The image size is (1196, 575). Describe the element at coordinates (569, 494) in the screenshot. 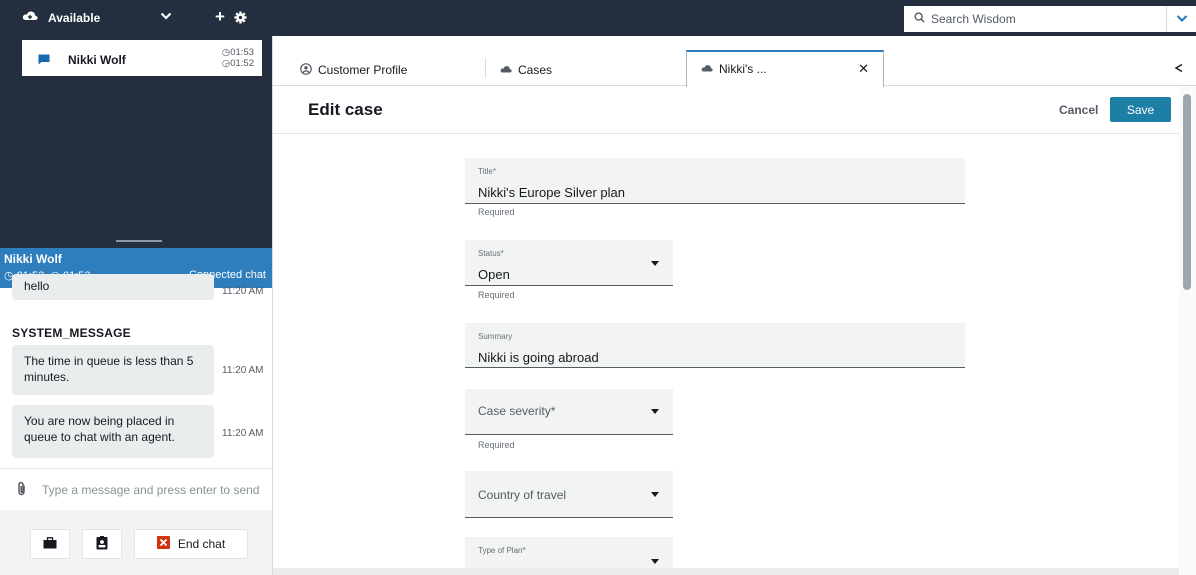

I see `country-of-travel-select: Country of travel` at that location.